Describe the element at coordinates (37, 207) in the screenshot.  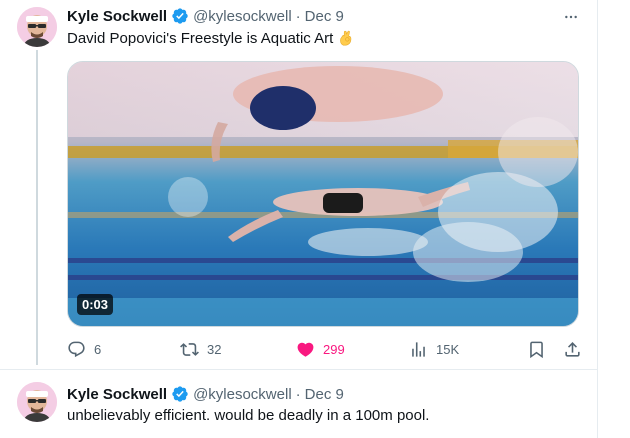
I see `thread-connector-line` at that location.